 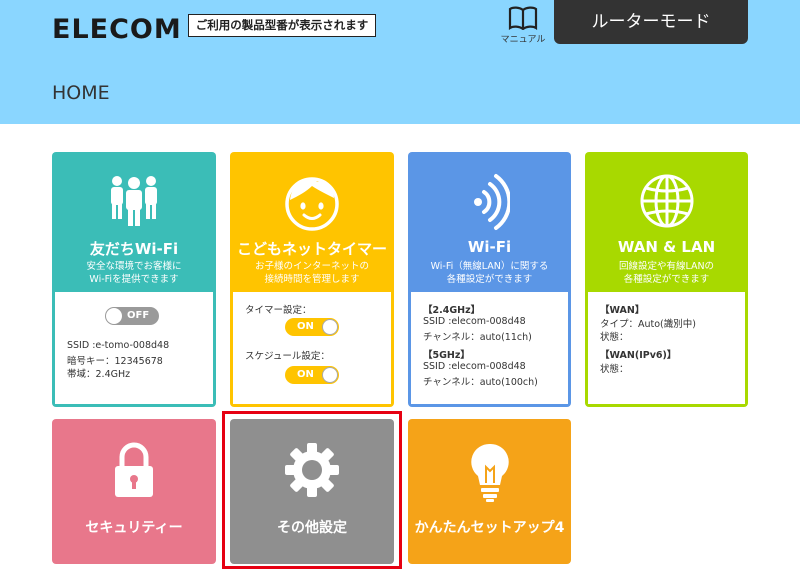 I want to click on globe-icon, so click(x=666, y=201).